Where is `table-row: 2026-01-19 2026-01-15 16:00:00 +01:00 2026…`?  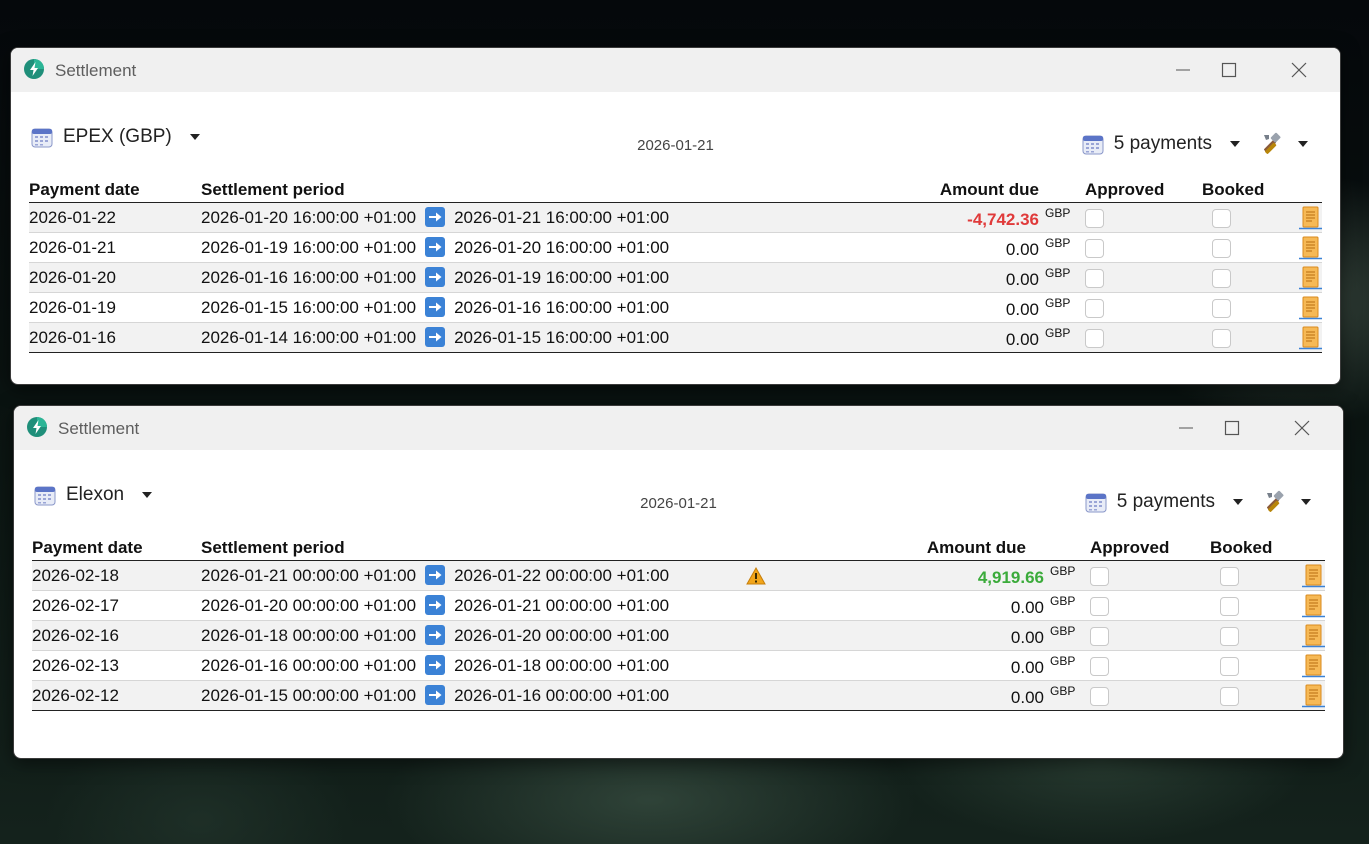
table-row: 2026-01-19 2026-01-15 16:00:00 +01:00 2026… is located at coordinates (676, 307).